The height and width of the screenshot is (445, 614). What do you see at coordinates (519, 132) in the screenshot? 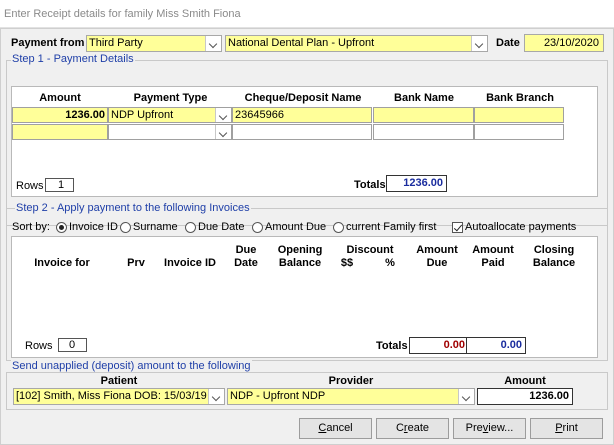
I see `row2-bank-branch` at bounding box center [519, 132].